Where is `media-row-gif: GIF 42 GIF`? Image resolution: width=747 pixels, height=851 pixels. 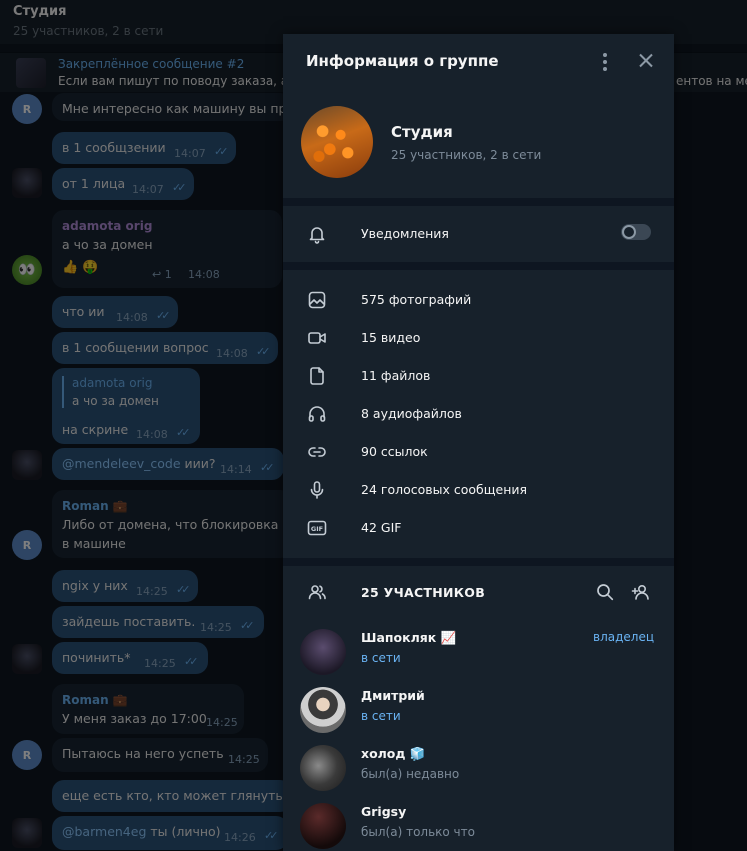 media-row-gif: GIF 42 GIF is located at coordinates (478, 528).